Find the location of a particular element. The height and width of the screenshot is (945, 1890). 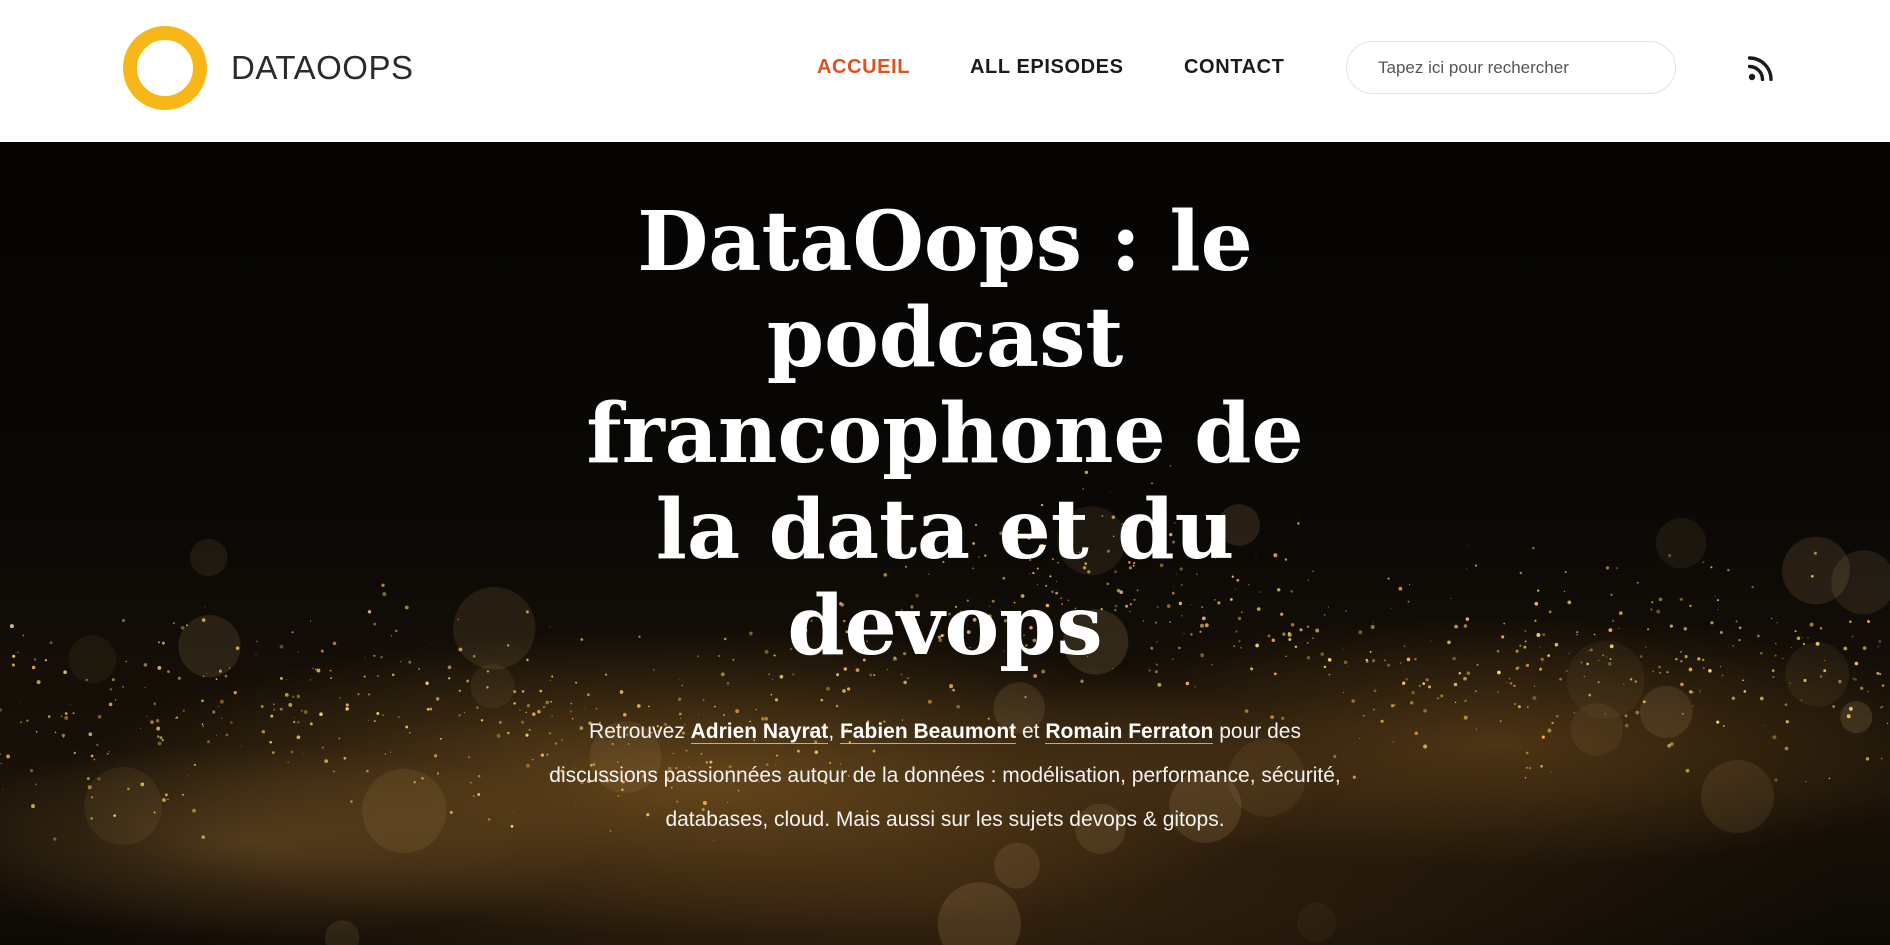

search-input is located at coordinates (1511, 67).